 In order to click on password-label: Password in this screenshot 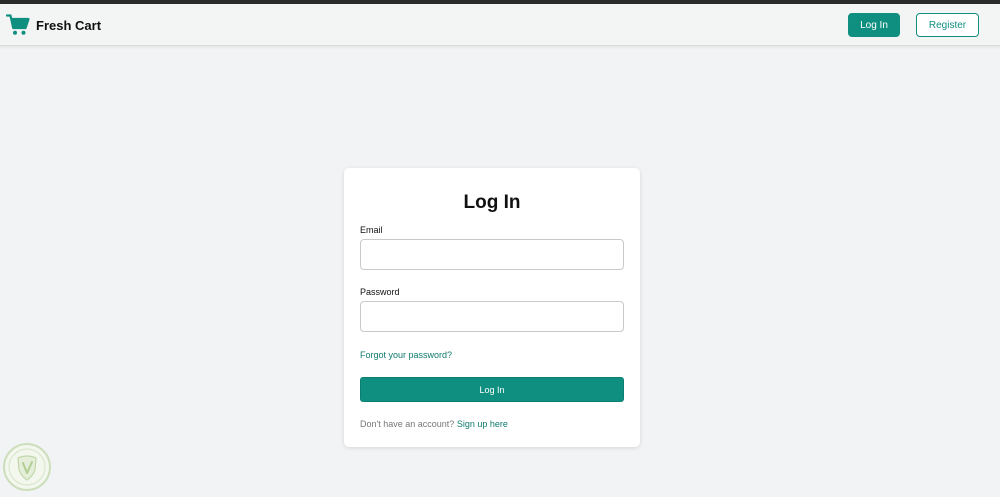, I will do `click(380, 292)`.